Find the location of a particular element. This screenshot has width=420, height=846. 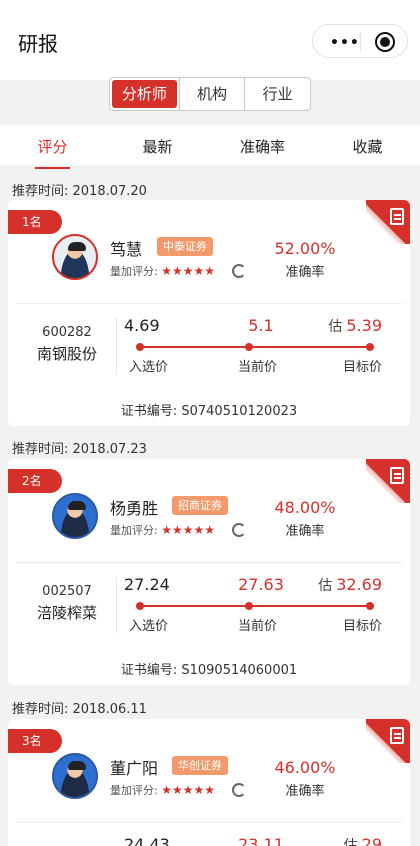

accuracy-value: 52.00% is located at coordinates (305, 248).